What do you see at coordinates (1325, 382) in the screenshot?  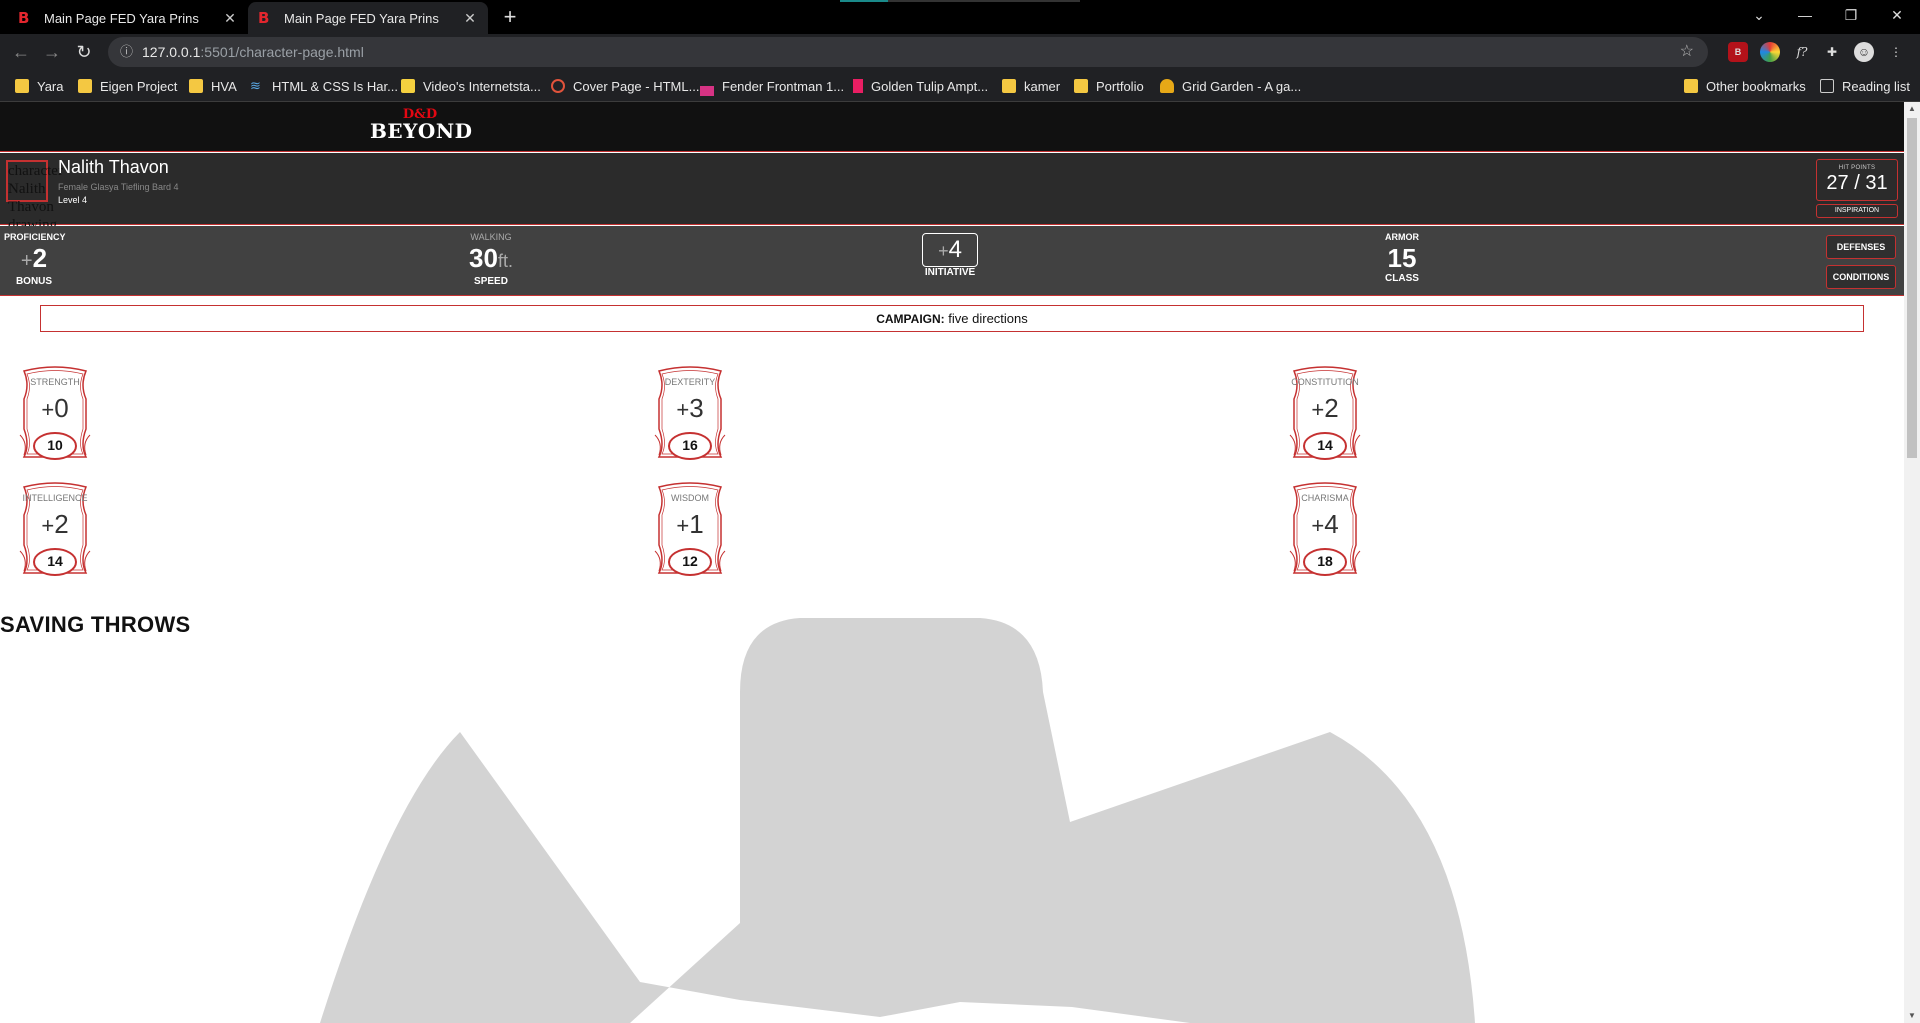 I see `ability-name: CONSTITUTION` at bounding box center [1325, 382].